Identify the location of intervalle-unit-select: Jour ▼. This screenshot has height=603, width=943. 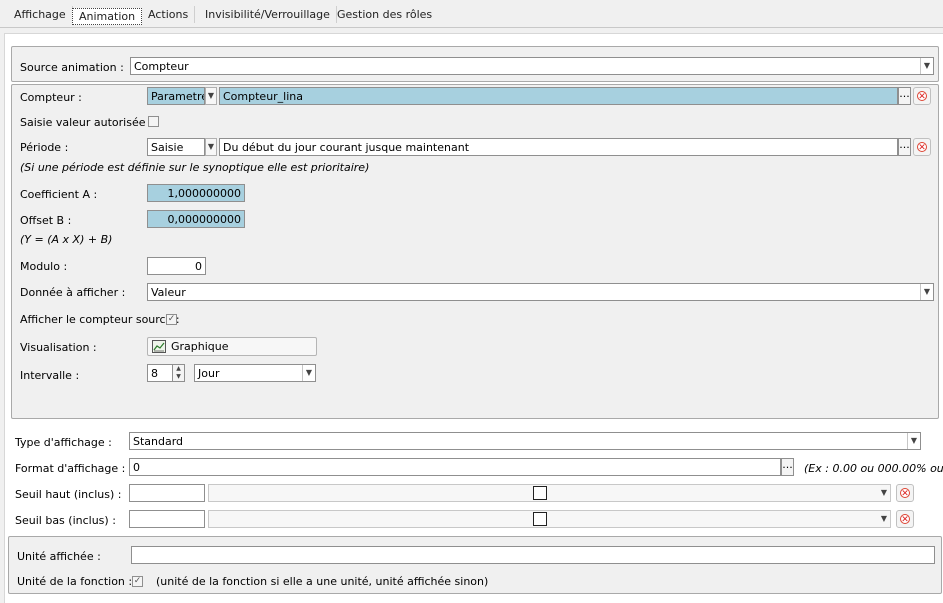
(255, 373).